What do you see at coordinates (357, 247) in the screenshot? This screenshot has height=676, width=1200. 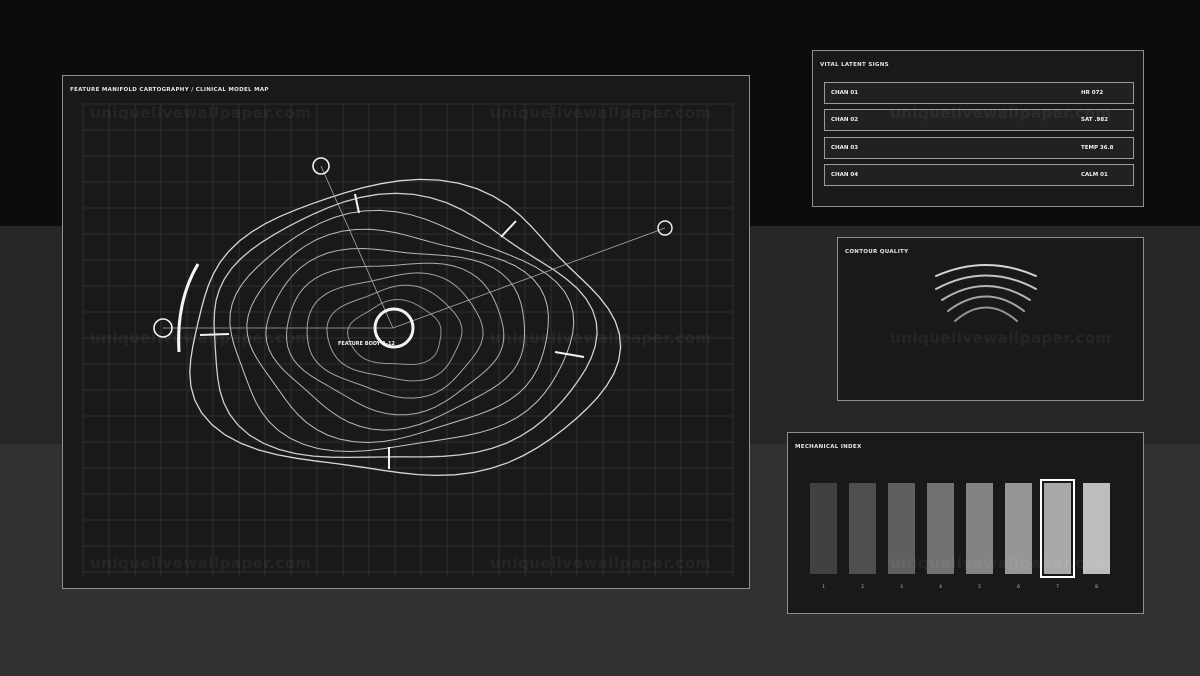 I see `spoke-upper` at bounding box center [357, 247].